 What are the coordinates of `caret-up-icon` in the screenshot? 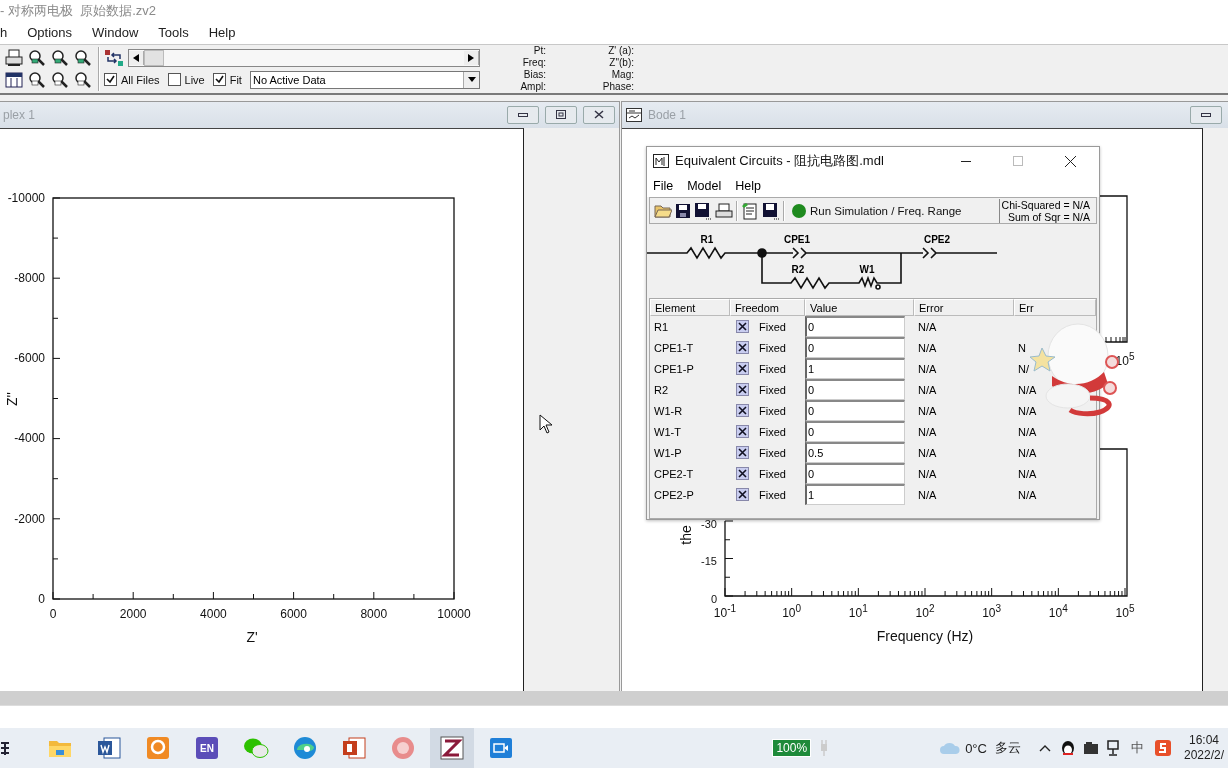 It's located at (1044, 748).